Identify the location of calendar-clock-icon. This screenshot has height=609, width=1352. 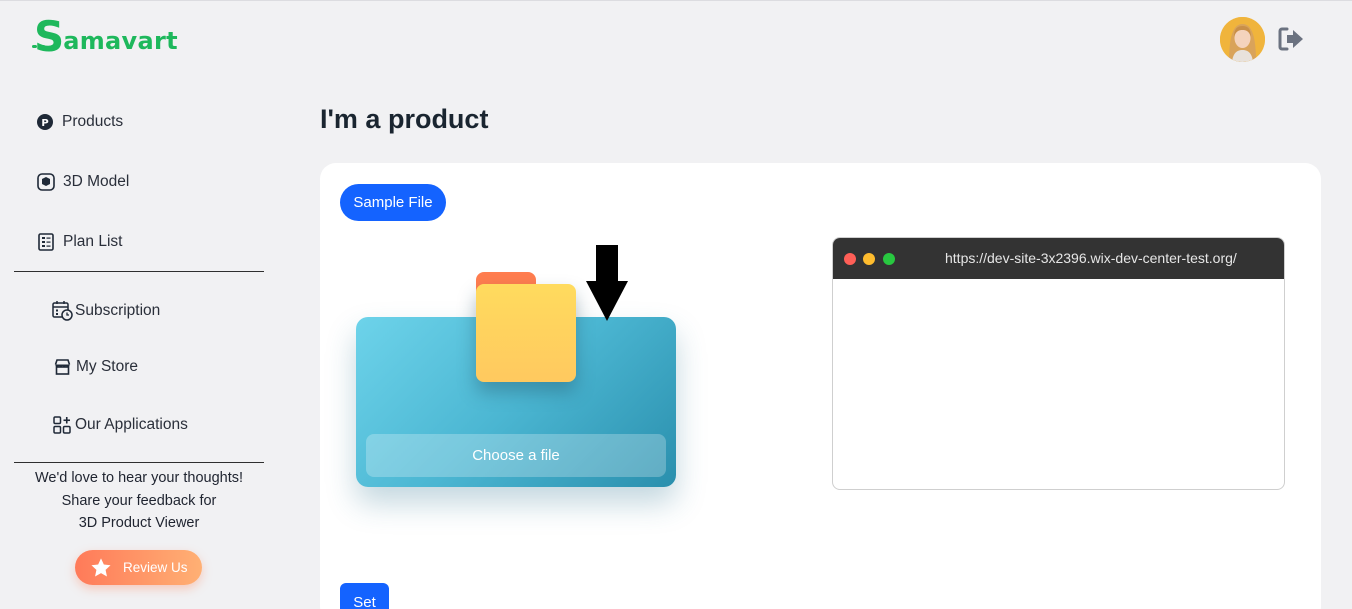
(62, 310).